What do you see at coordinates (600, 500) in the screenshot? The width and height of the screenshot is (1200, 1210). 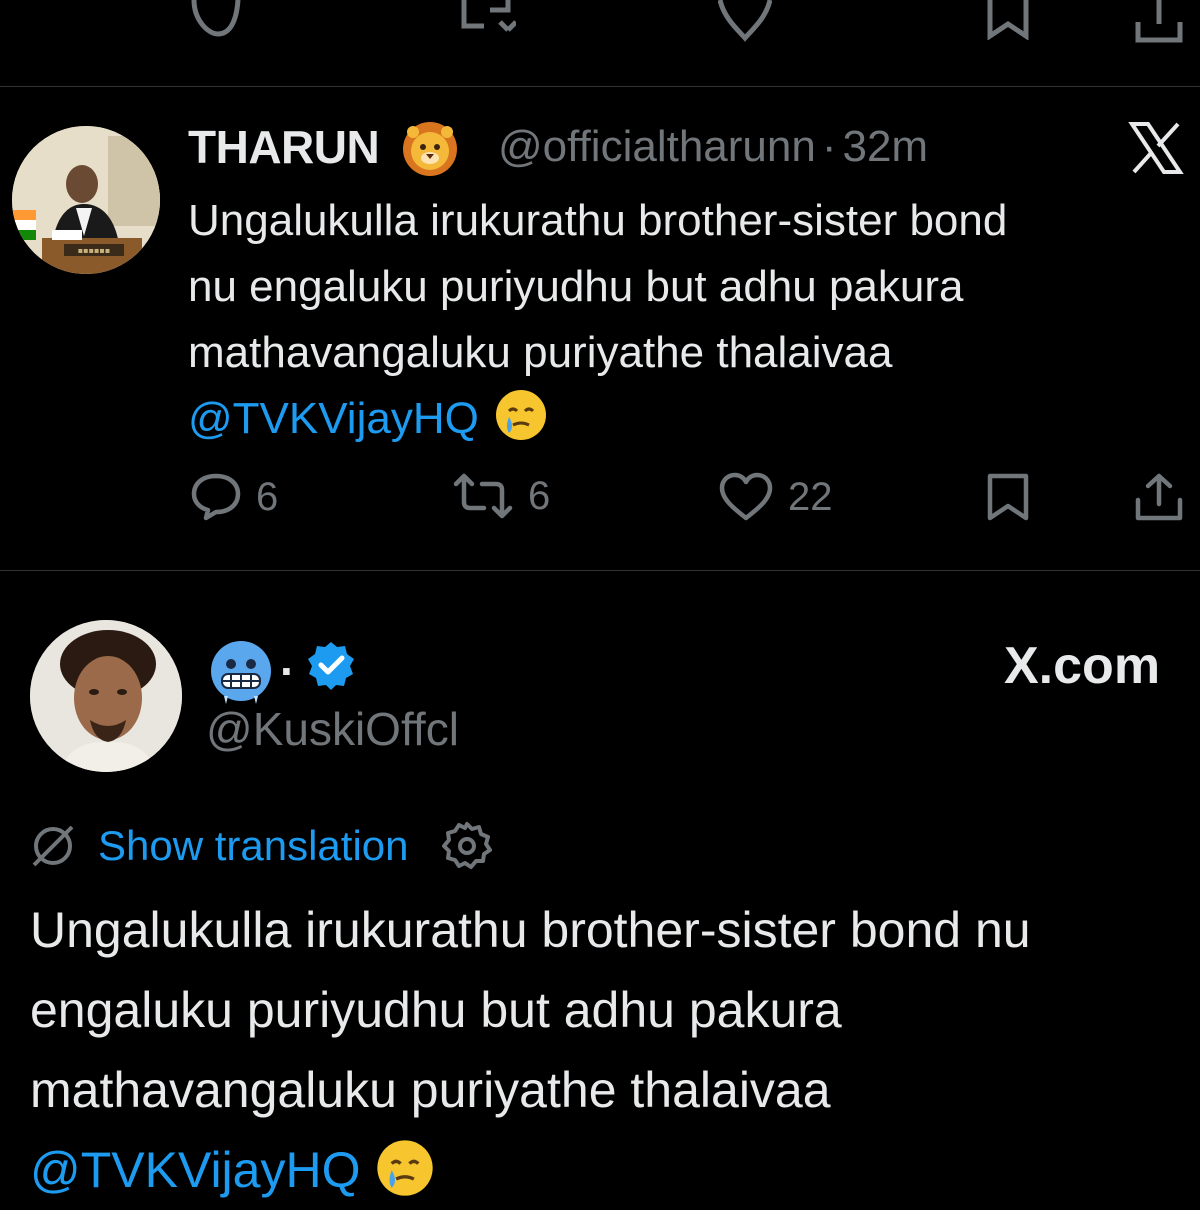 I see `tweet-actions: 6 6 22` at bounding box center [600, 500].